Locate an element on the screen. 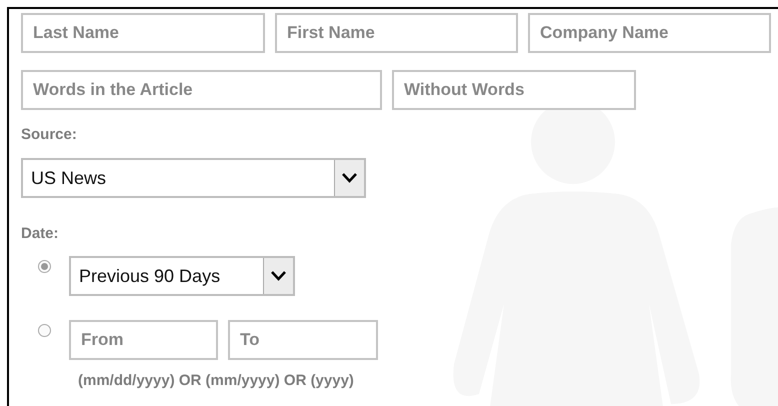 This screenshot has height=406, width=778. text-field: Without Words is located at coordinates (514, 90).